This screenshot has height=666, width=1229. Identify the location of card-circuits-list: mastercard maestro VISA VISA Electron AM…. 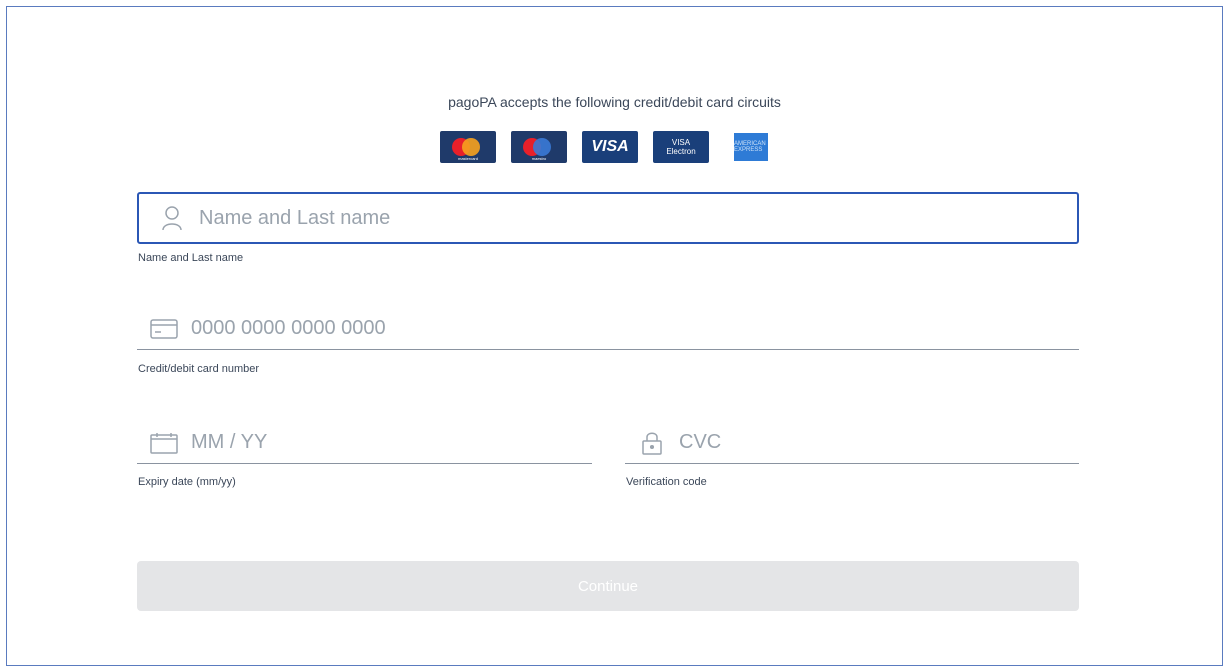
(606, 147).